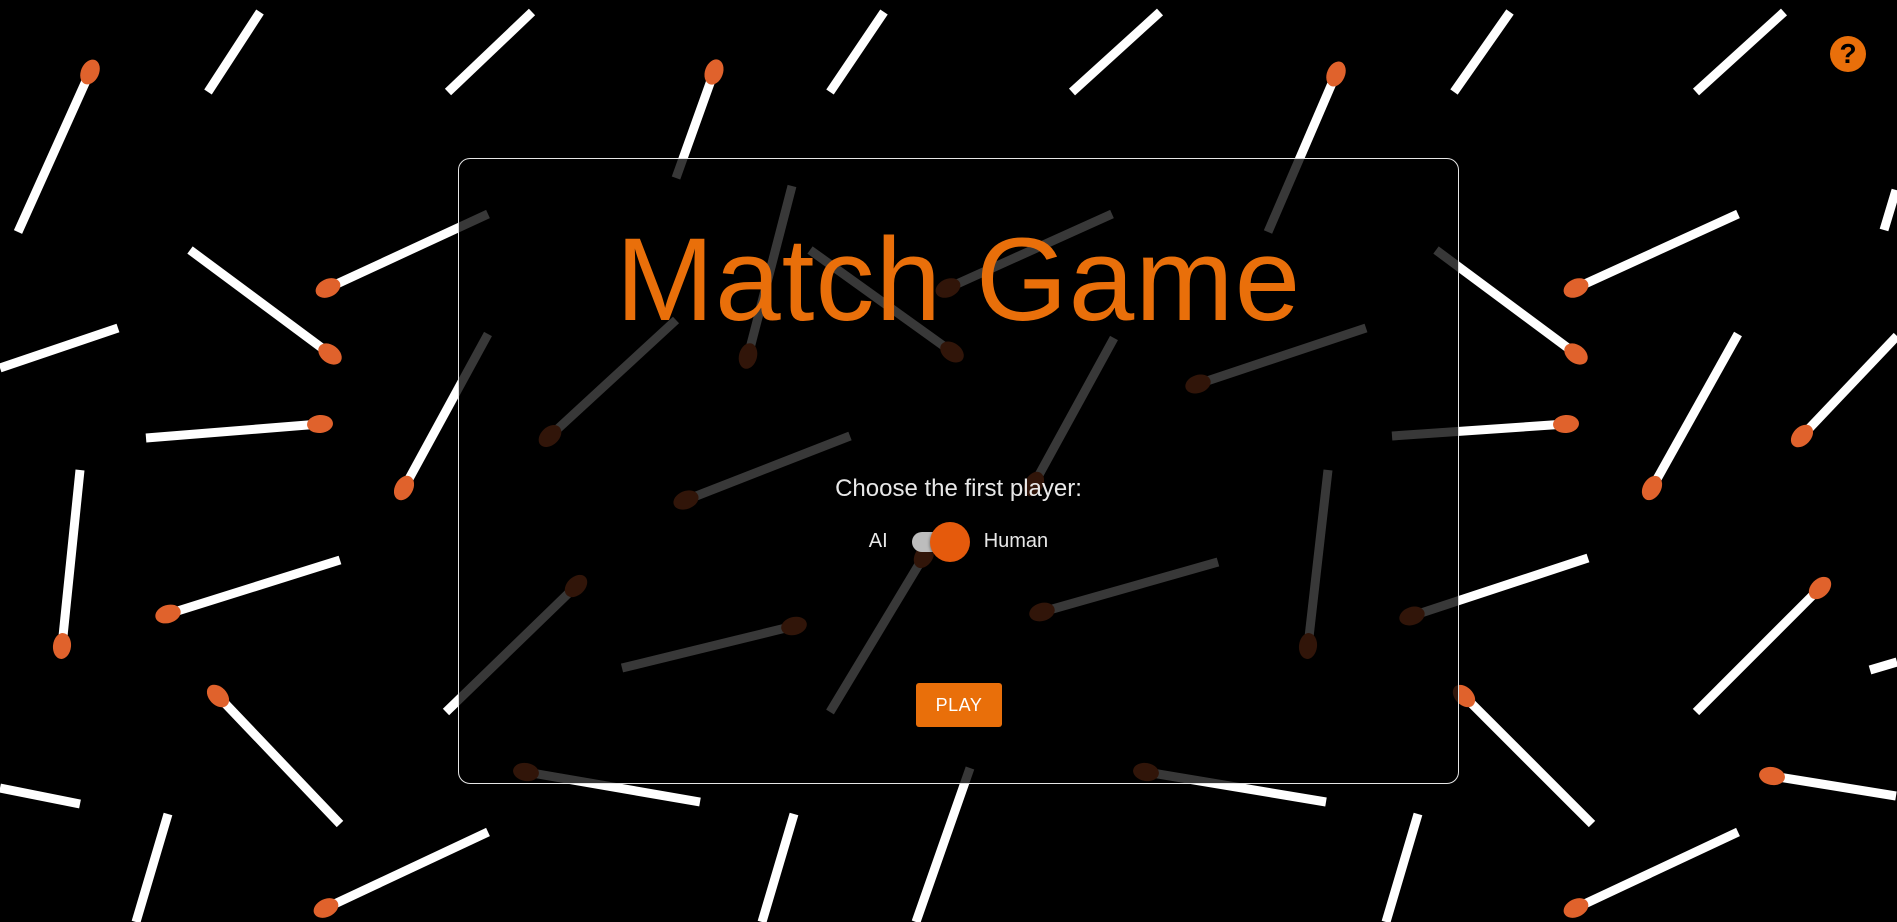 The width and height of the screenshot is (1897, 922). What do you see at coordinates (878, 541) in the screenshot?
I see `option-ai-label: AI` at bounding box center [878, 541].